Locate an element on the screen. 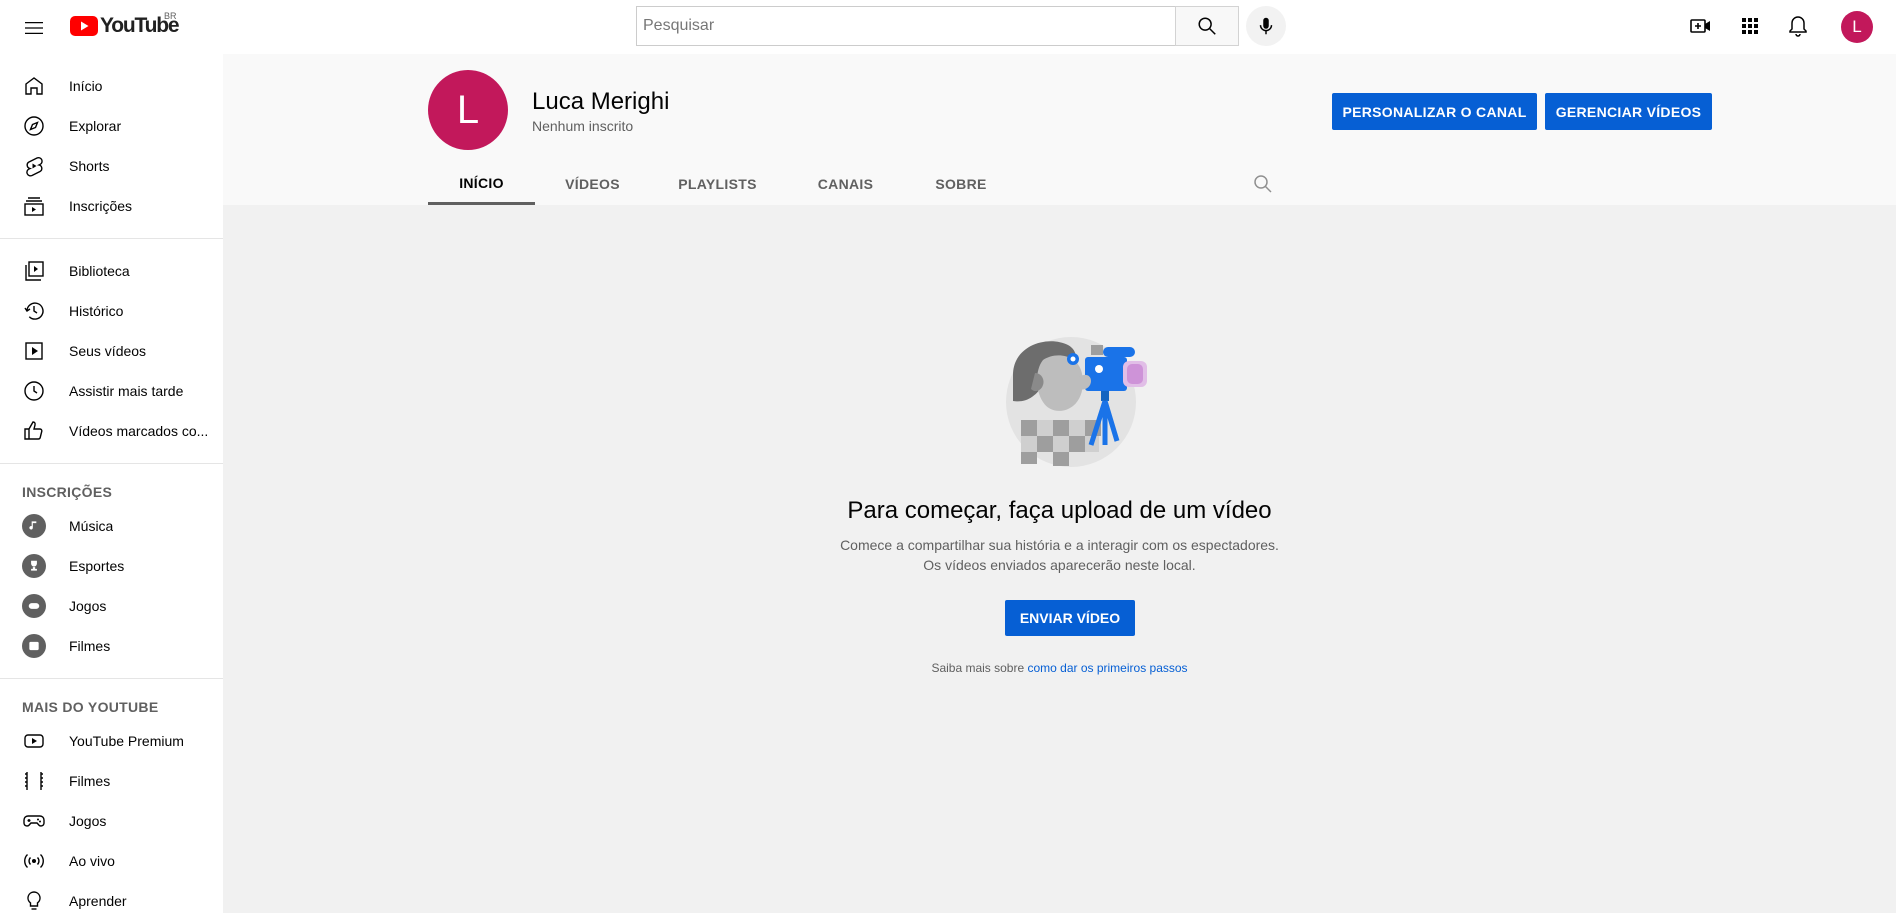 The height and width of the screenshot is (913, 1896). home-icon is located at coordinates (34, 86).